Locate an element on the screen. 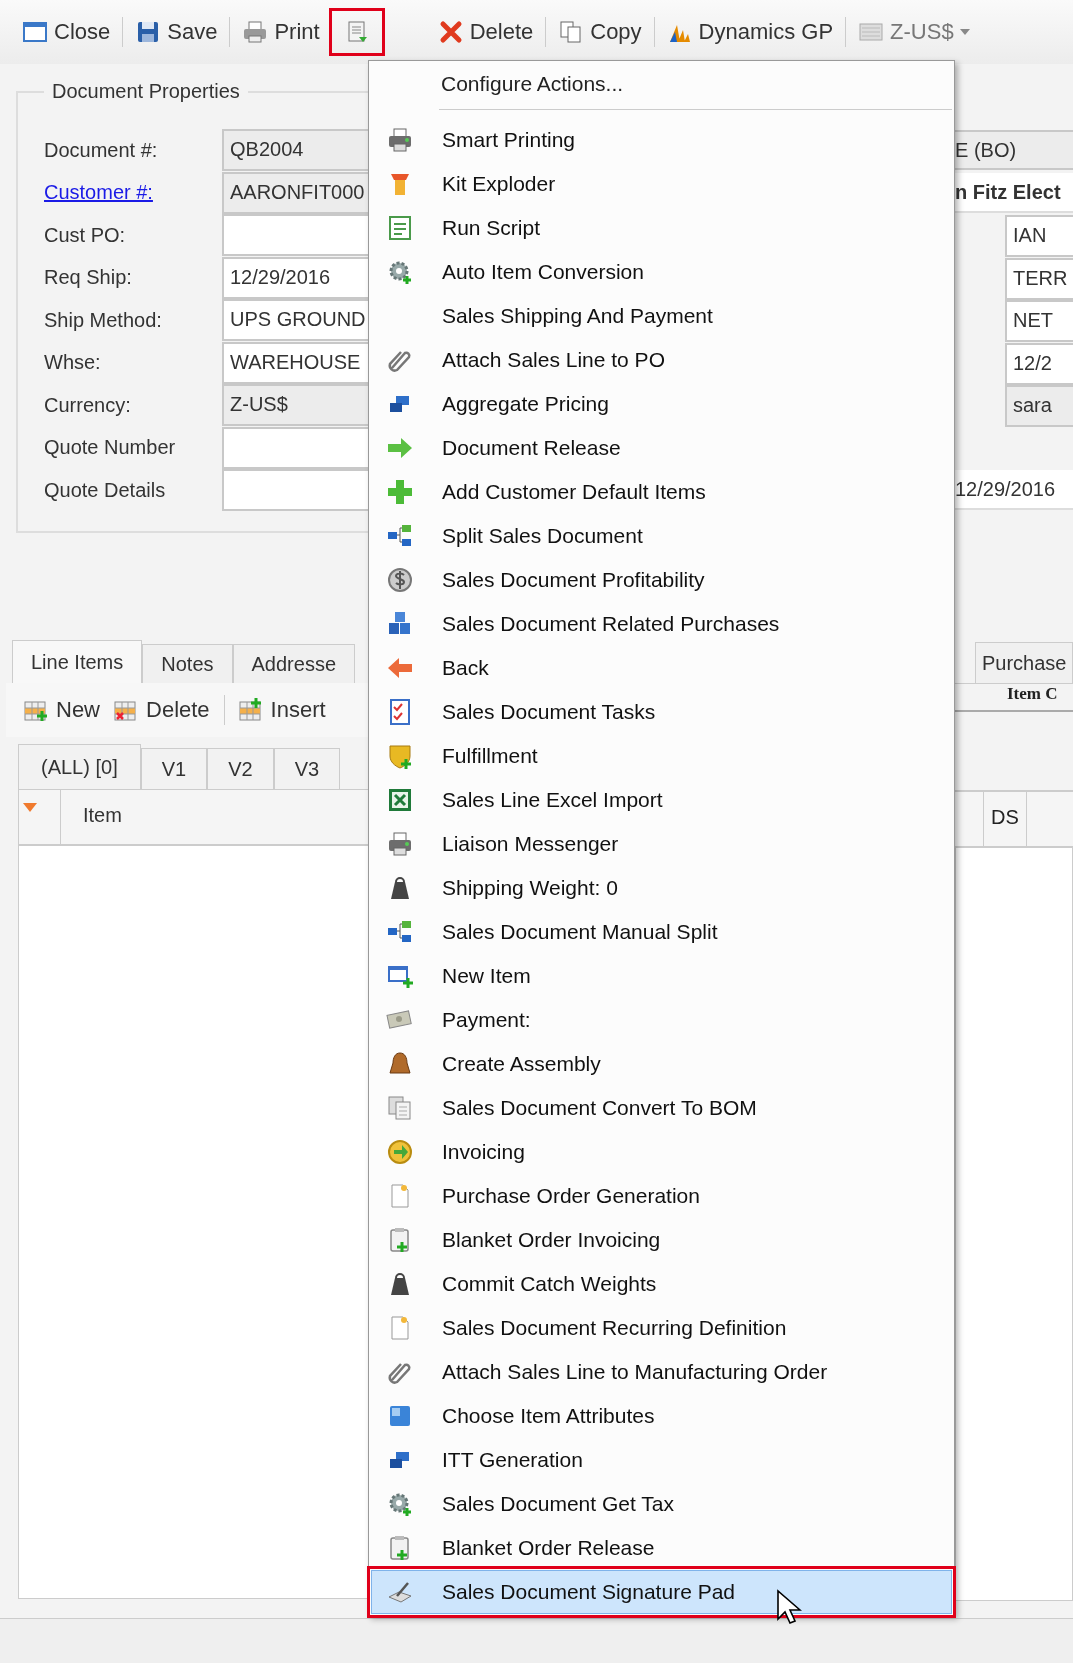 The width and height of the screenshot is (1073, 1663). pages-icon is located at coordinates (400, 1108).